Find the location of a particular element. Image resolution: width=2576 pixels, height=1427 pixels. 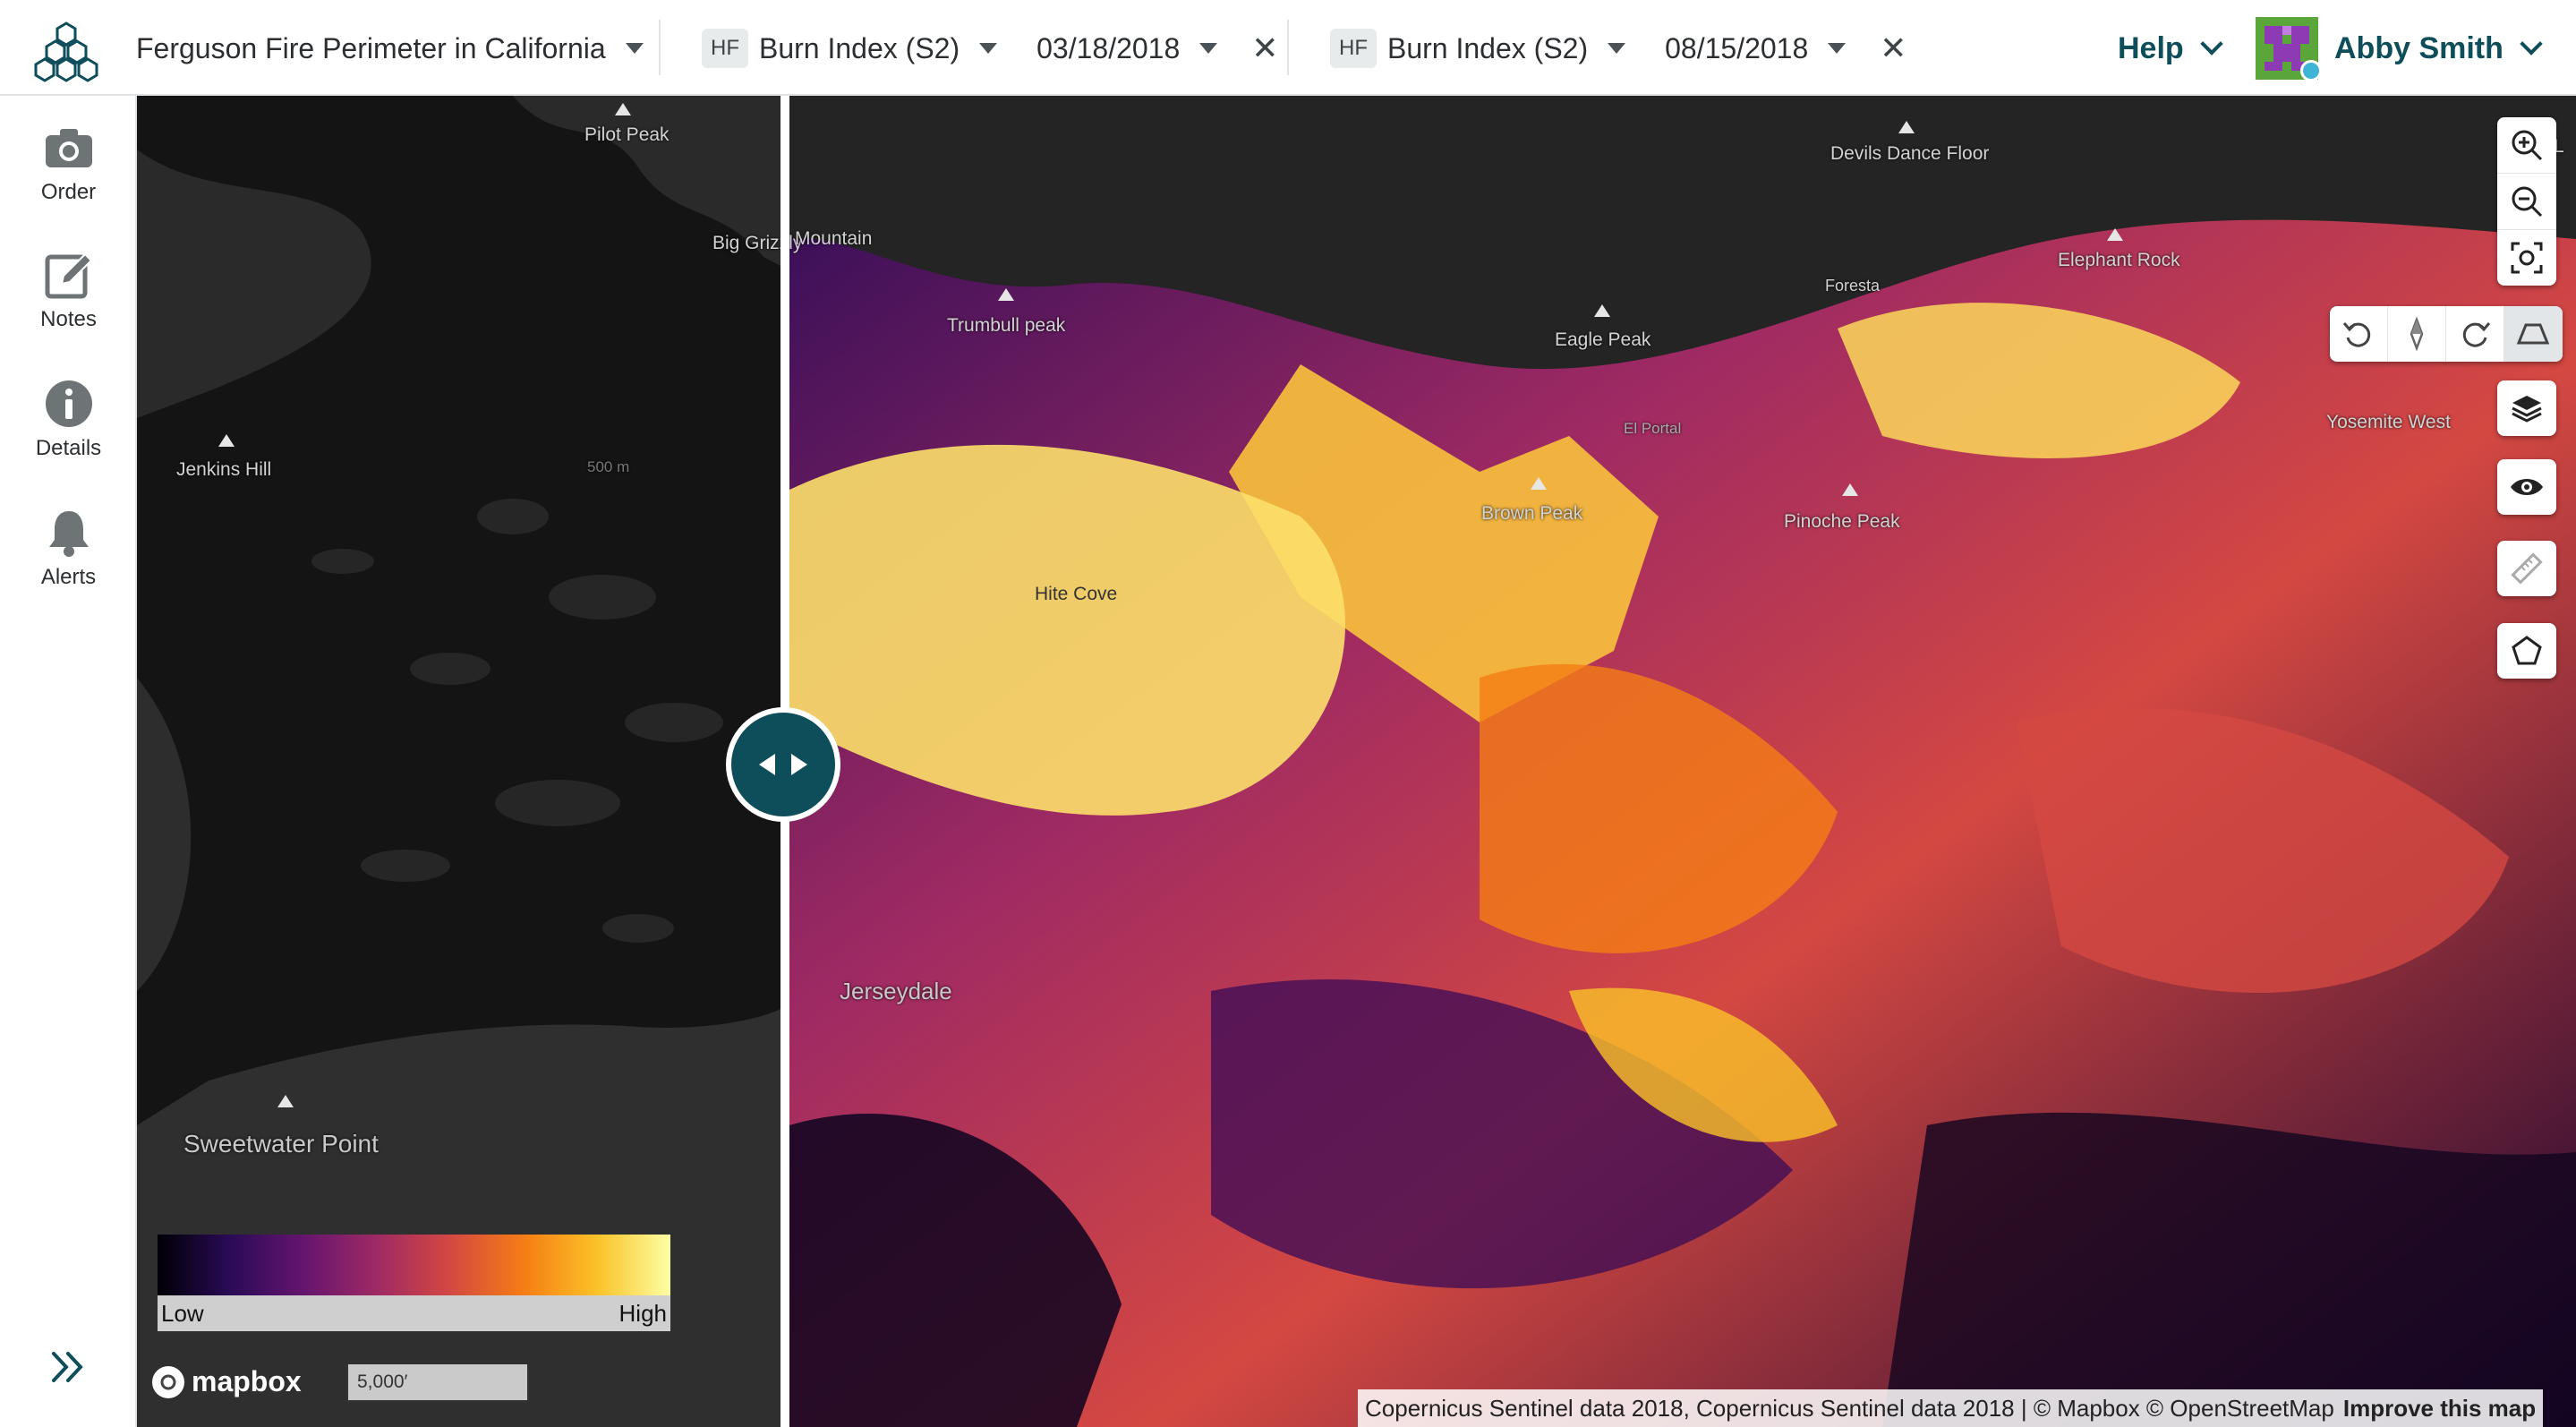

visibility-button is located at coordinates (2526, 487).